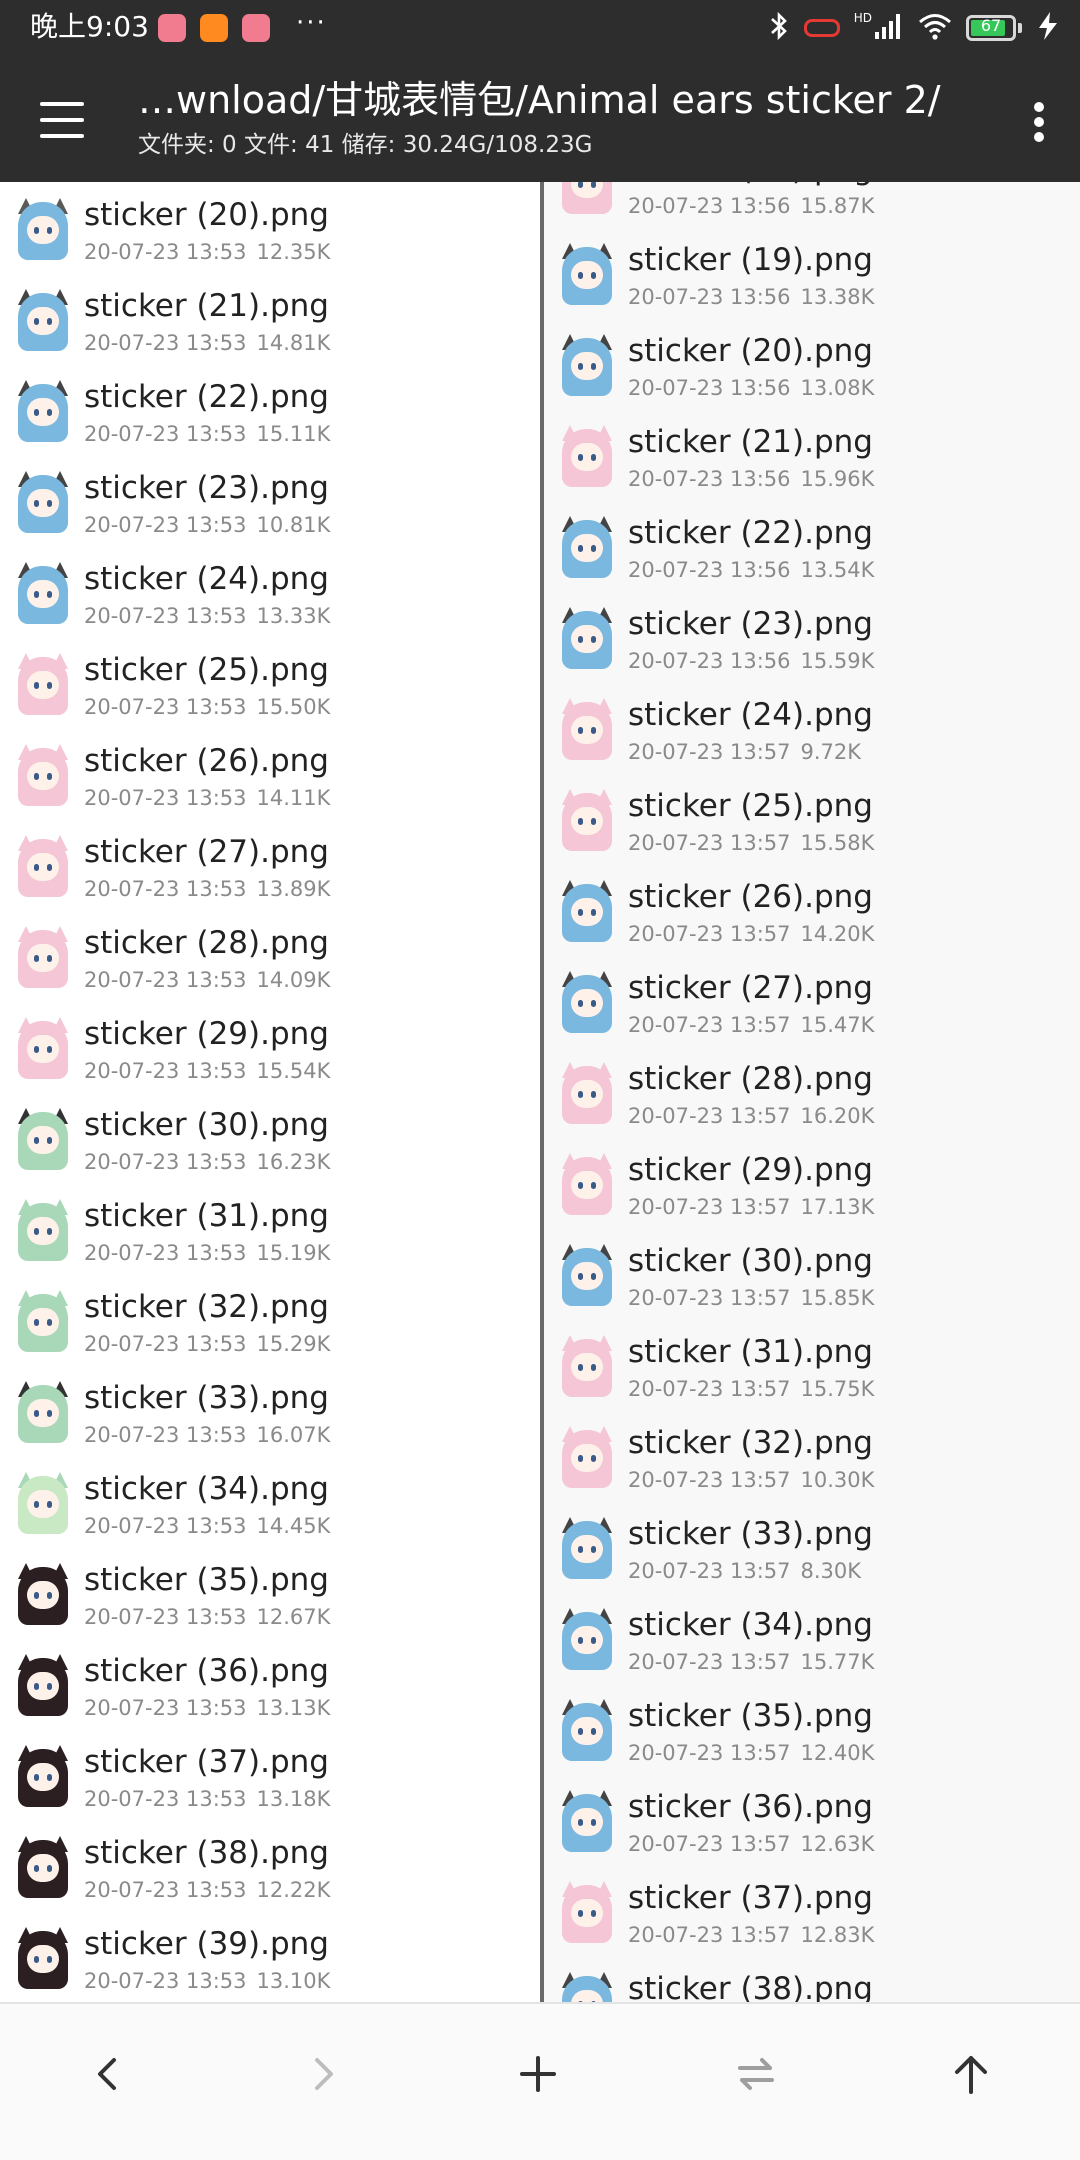 Image resolution: width=1080 pixels, height=2160 pixels. What do you see at coordinates (206, 943) in the screenshot?
I see `file-name: sticker (28).png` at bounding box center [206, 943].